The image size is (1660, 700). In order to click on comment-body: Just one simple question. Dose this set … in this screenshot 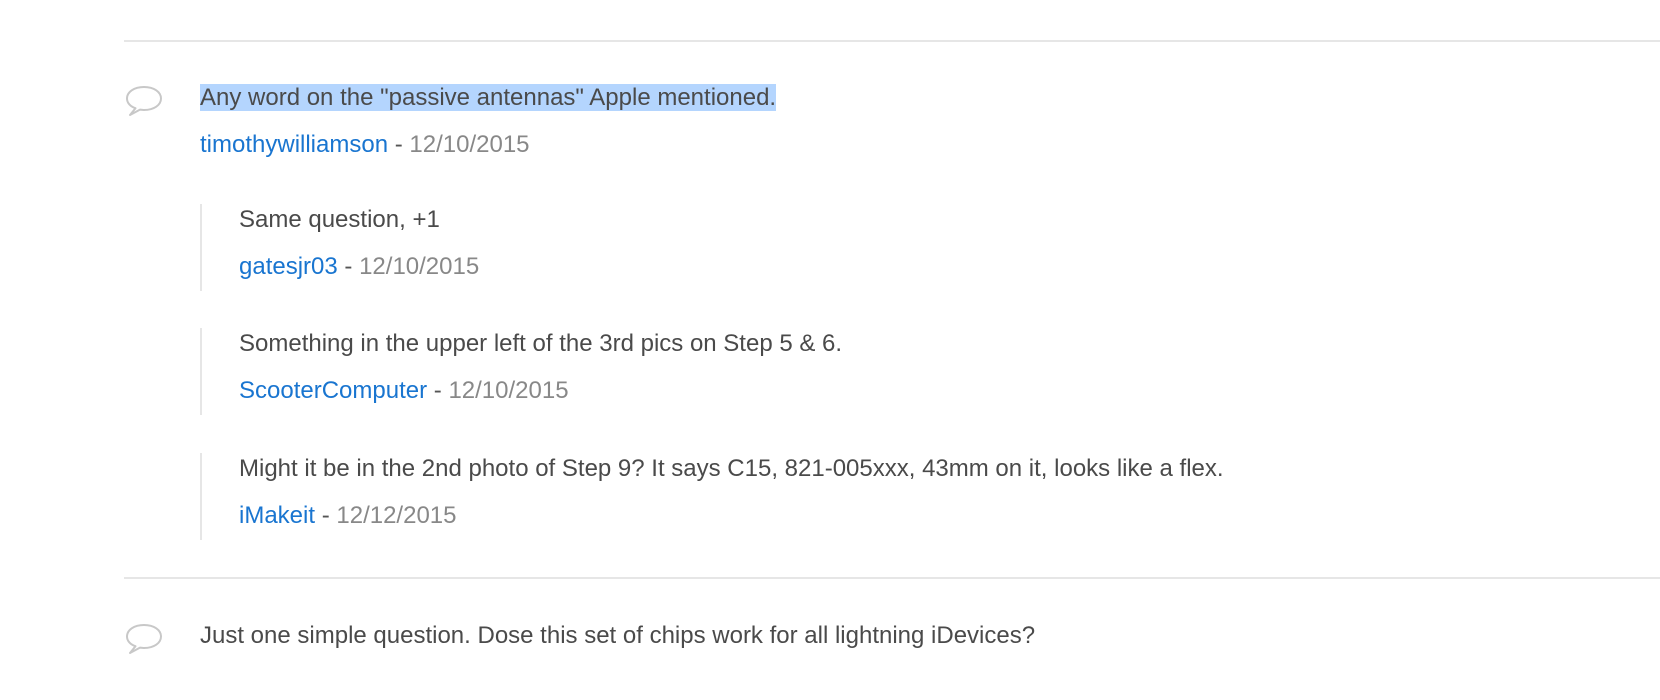, I will do `click(930, 636)`.